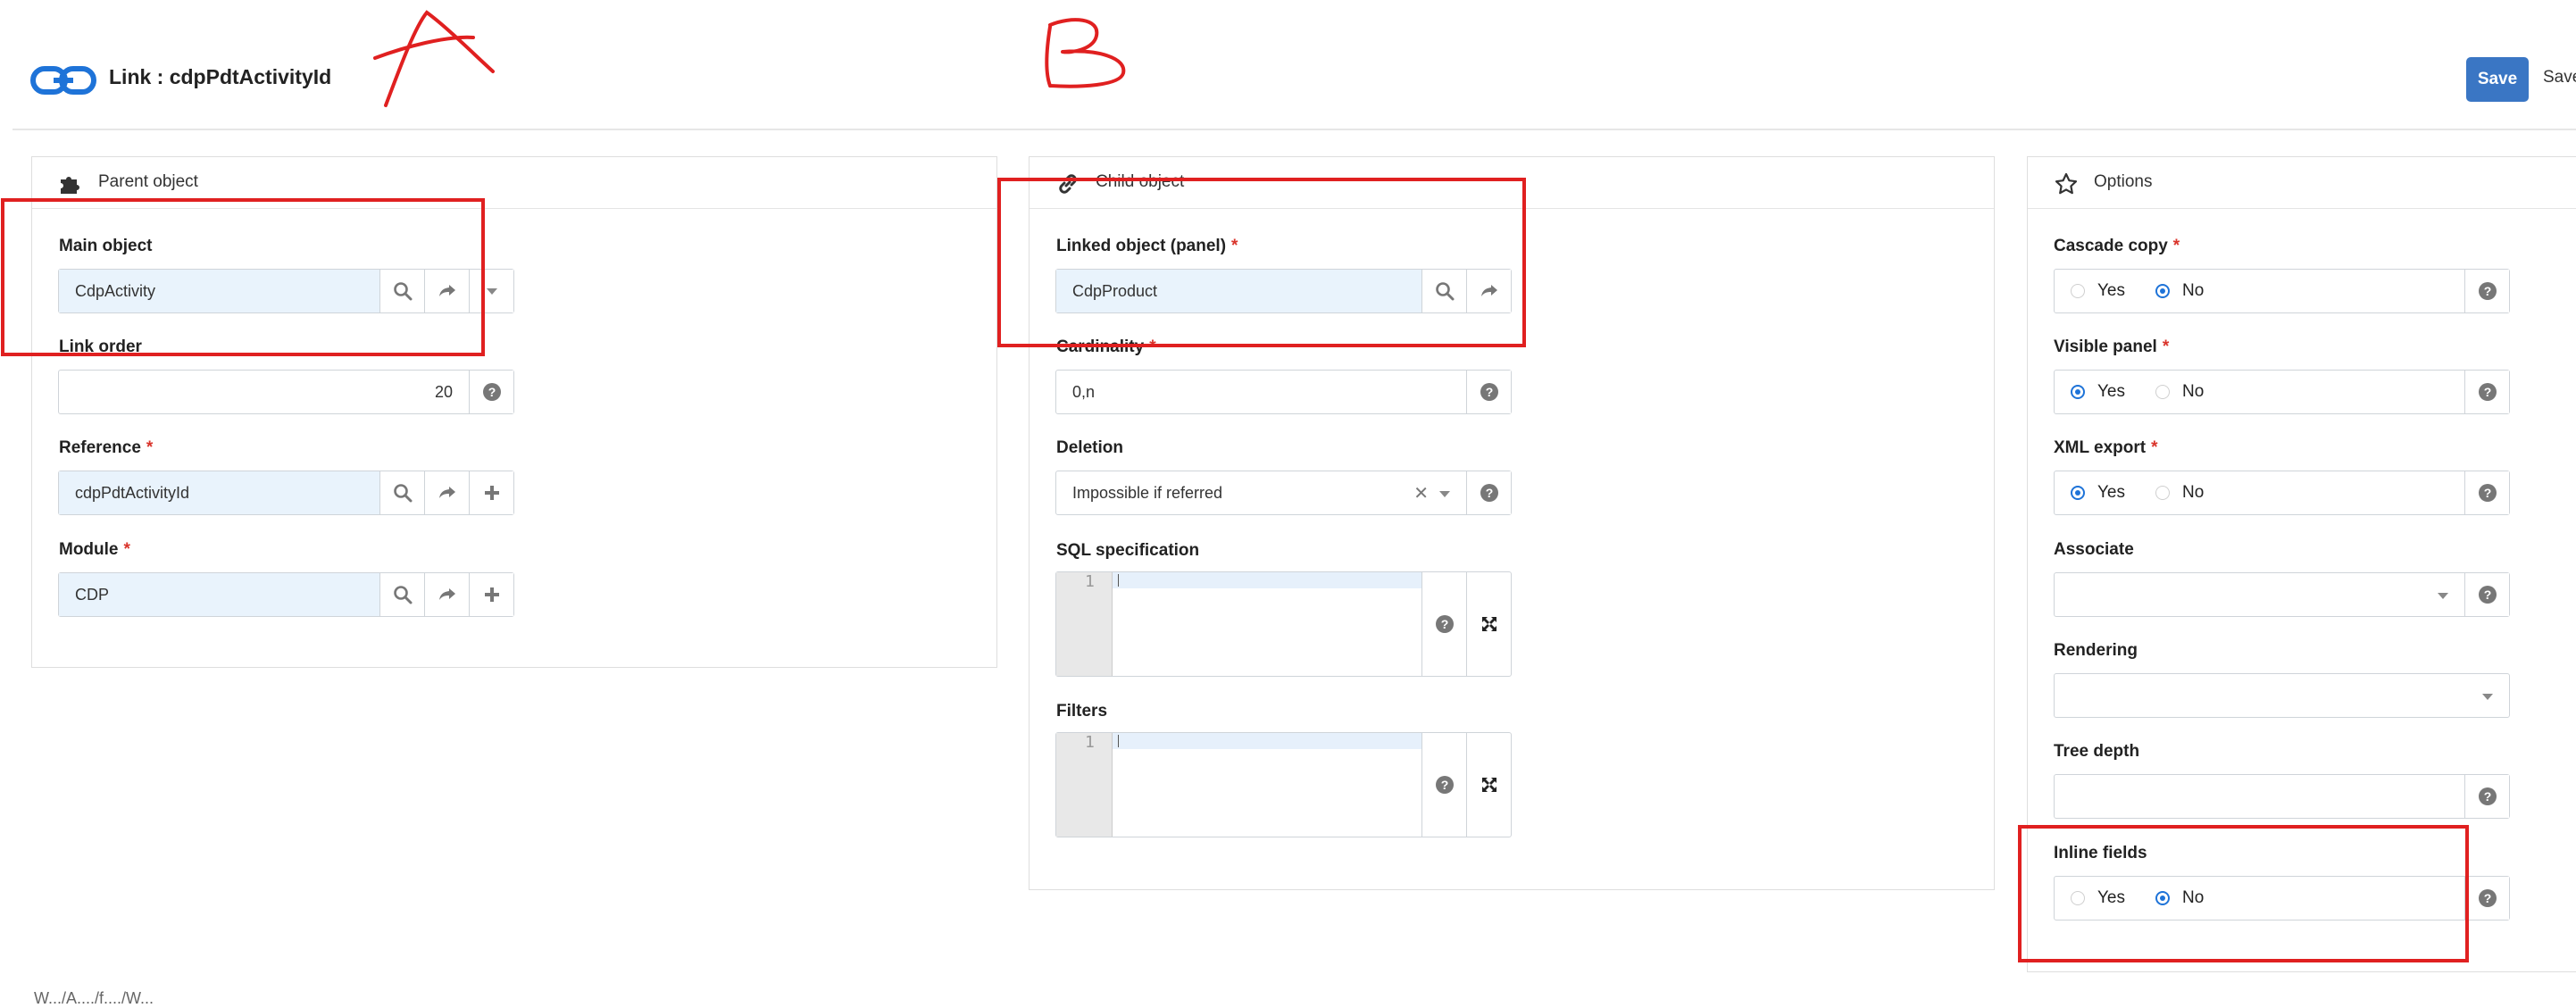 Image resolution: width=2576 pixels, height=1008 pixels. I want to click on visible-panel-radio-group: Yes No, so click(2259, 392).